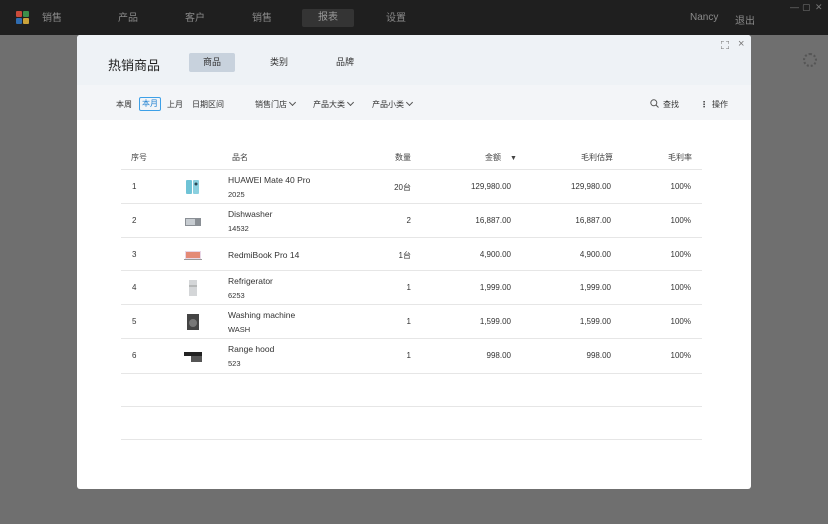 This screenshot has height=524, width=828. Describe the element at coordinates (134, 322) in the screenshot. I see `row-index: 5` at that location.